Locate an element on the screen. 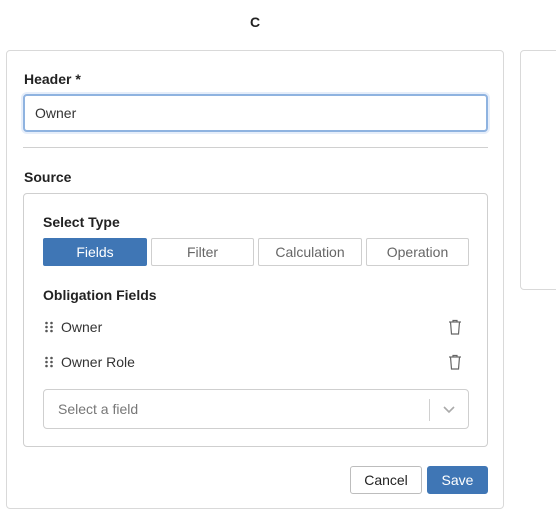 The image size is (556, 520). source-label: Source is located at coordinates (48, 177).